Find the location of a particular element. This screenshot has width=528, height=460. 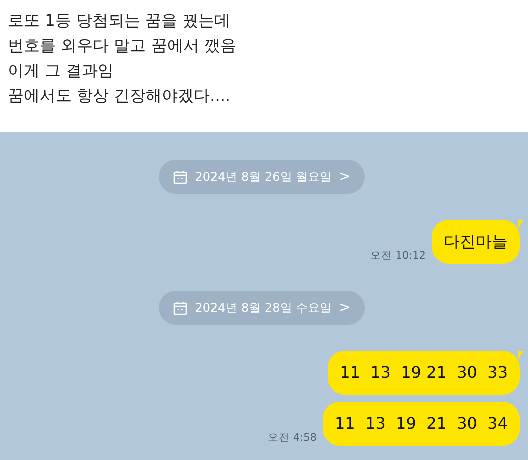

message-bubble: 11 13 19 21 30 34 is located at coordinates (421, 424).